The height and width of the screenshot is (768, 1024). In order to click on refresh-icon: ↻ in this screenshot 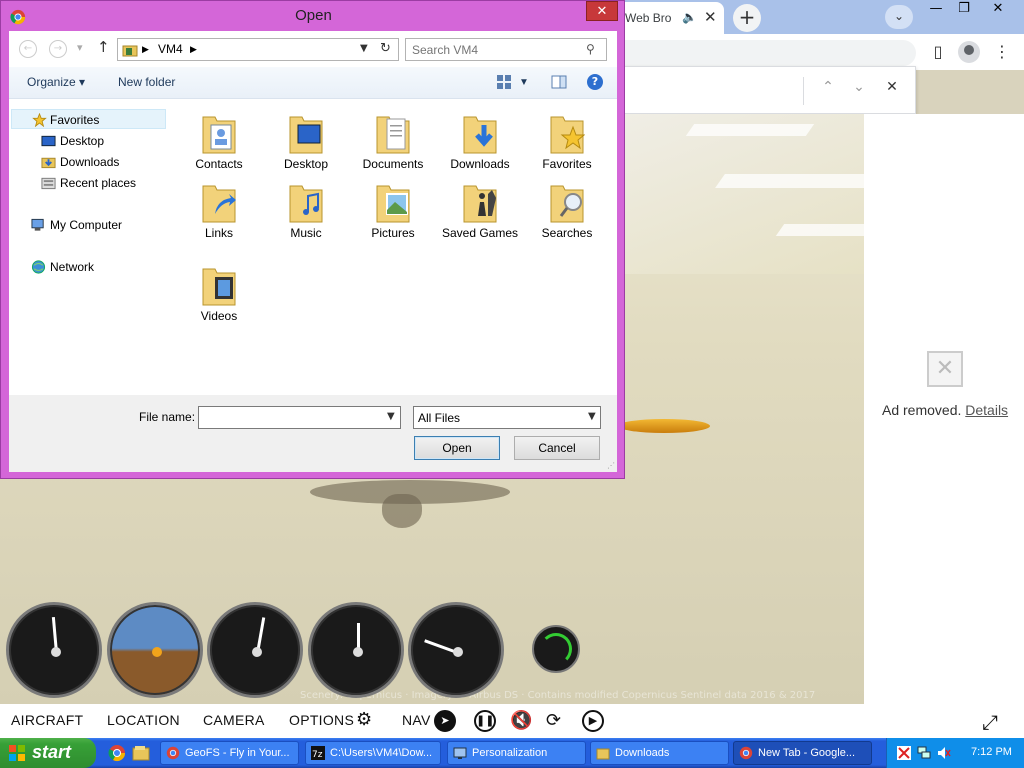, I will do `click(385, 48)`.